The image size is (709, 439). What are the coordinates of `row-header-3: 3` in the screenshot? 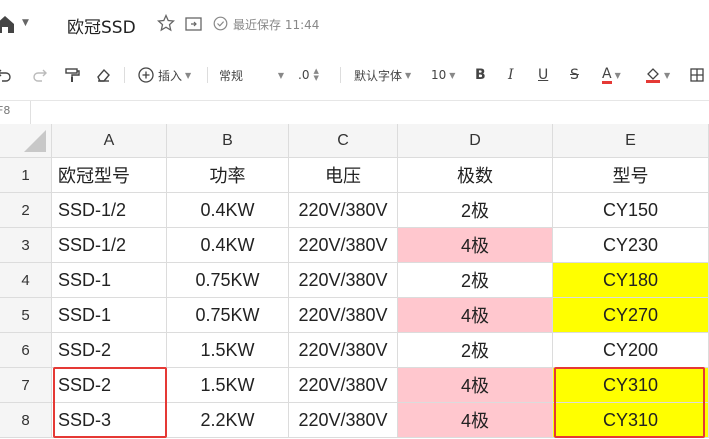 It's located at (26, 245).